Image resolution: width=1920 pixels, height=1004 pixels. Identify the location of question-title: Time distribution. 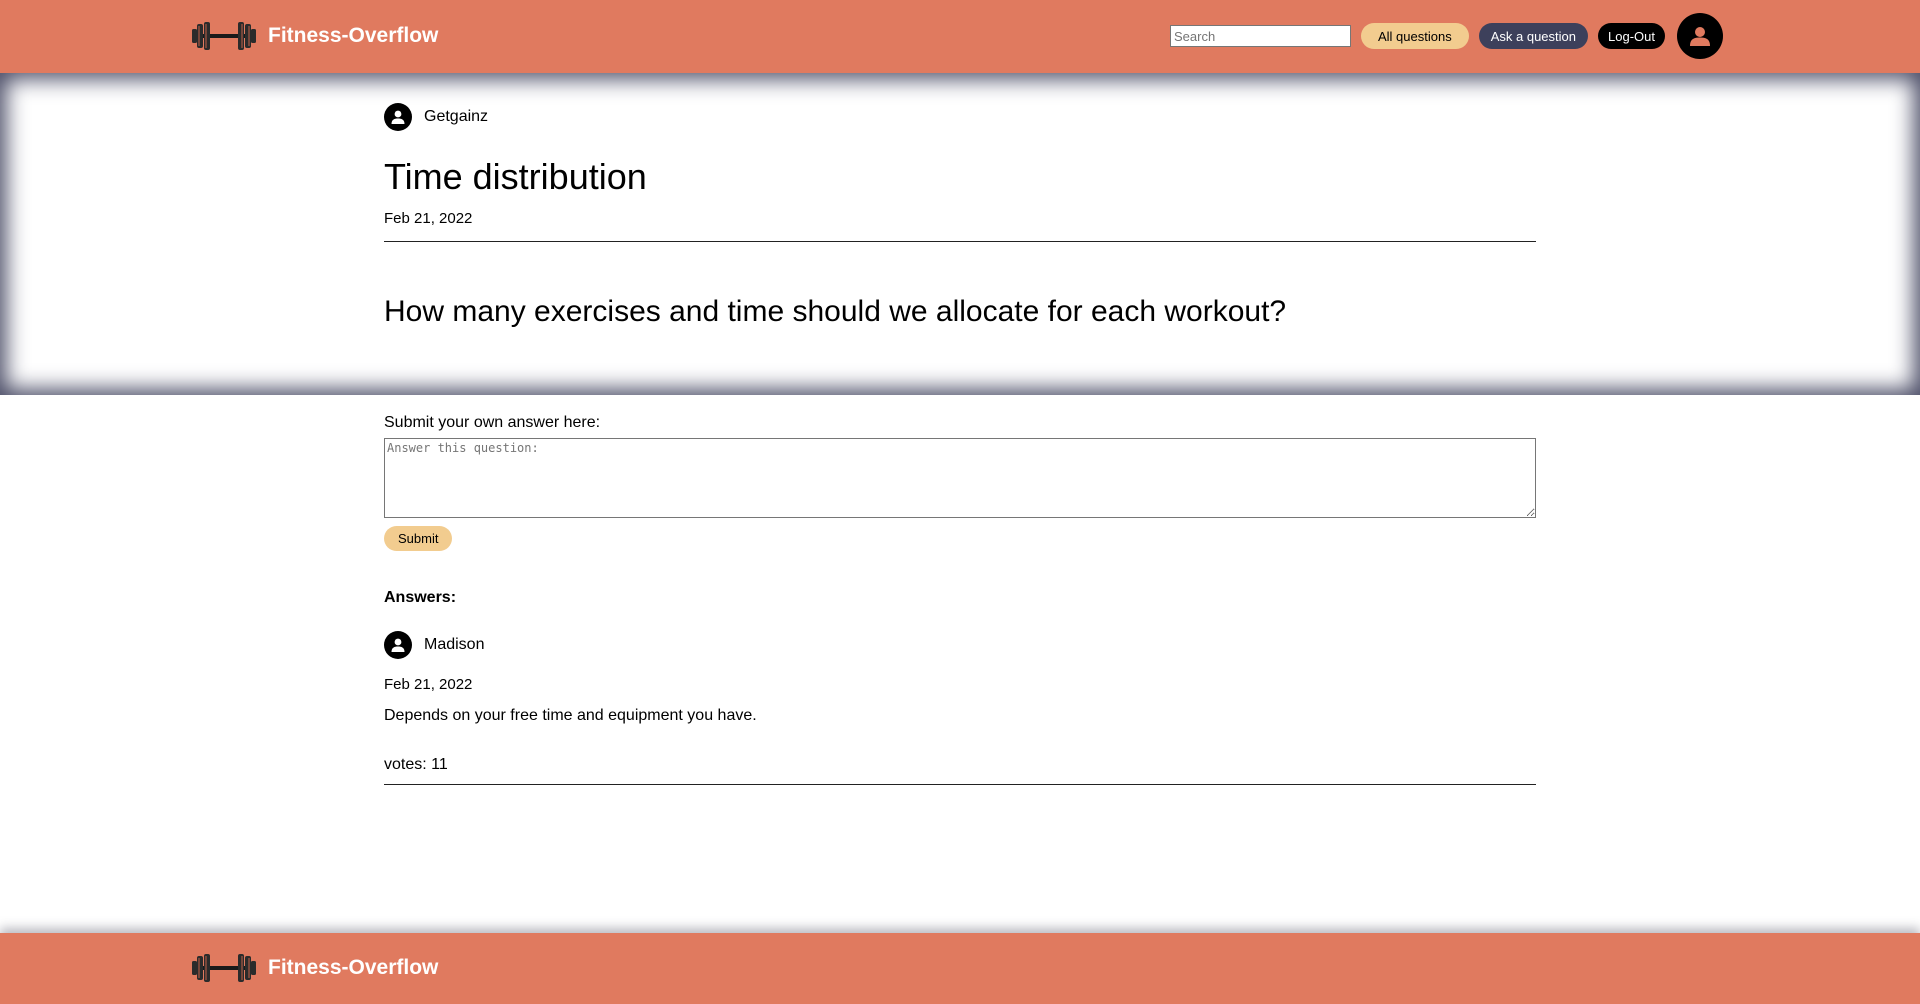
(515, 176).